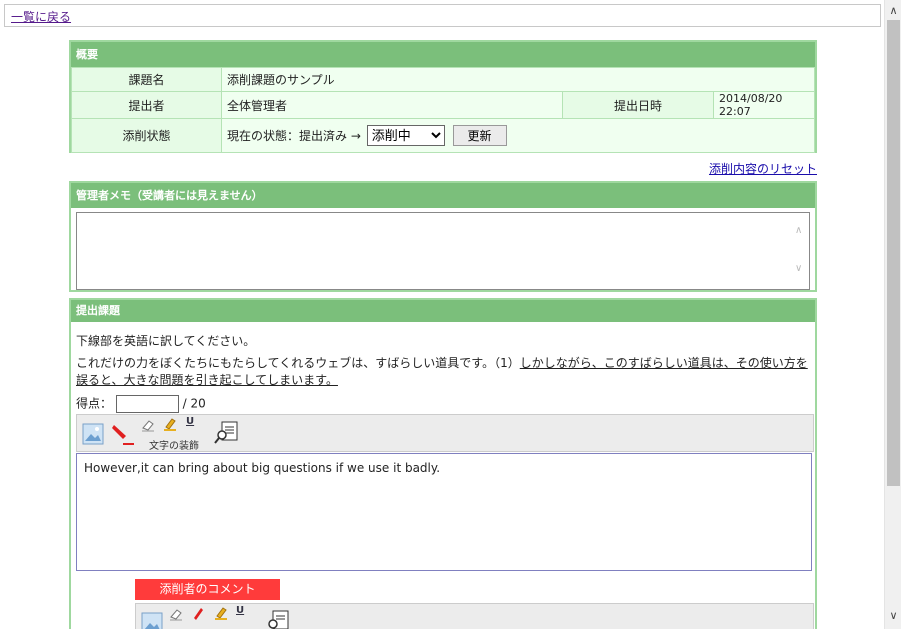 This screenshot has width=901, height=629. I want to click on reset-corrections-link: 添削内容のリセット, so click(763, 168).